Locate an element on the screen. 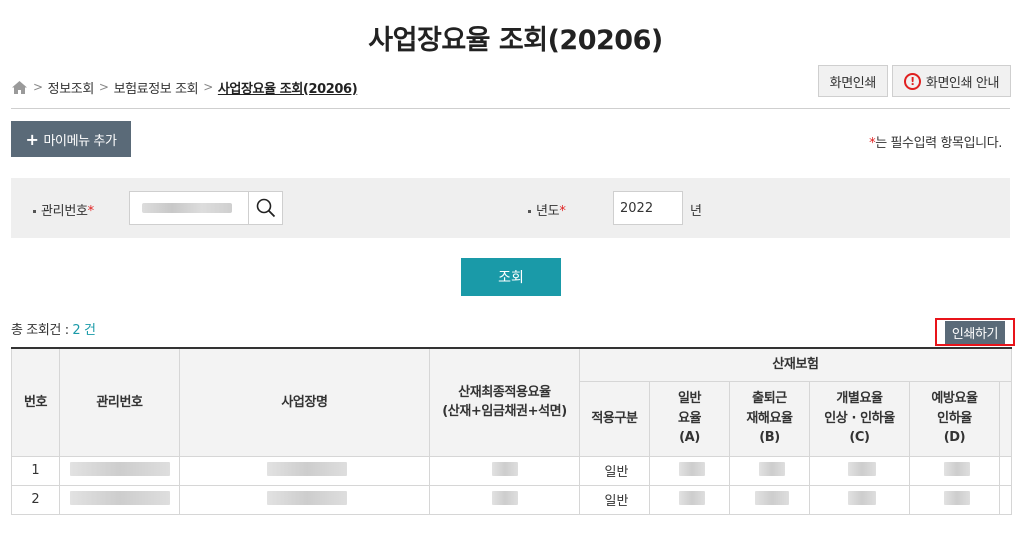 The height and width of the screenshot is (537, 1031). page-title: 사업장요율 조회(20206) is located at coordinates (515, 40).